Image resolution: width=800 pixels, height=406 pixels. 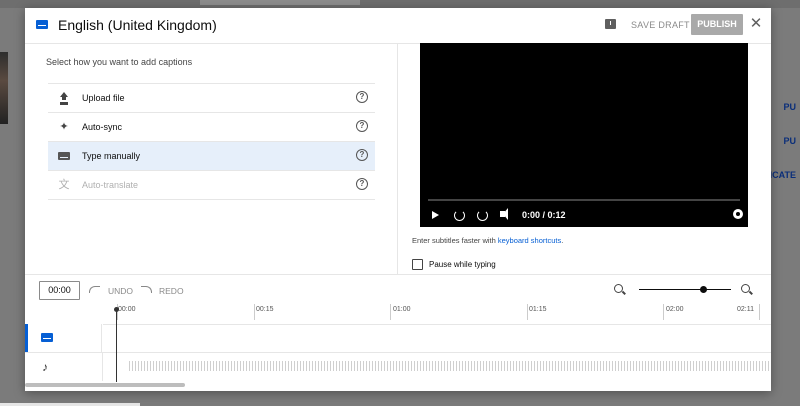 What do you see at coordinates (110, 185) in the screenshot?
I see `option-label: Auto-translate` at bounding box center [110, 185].